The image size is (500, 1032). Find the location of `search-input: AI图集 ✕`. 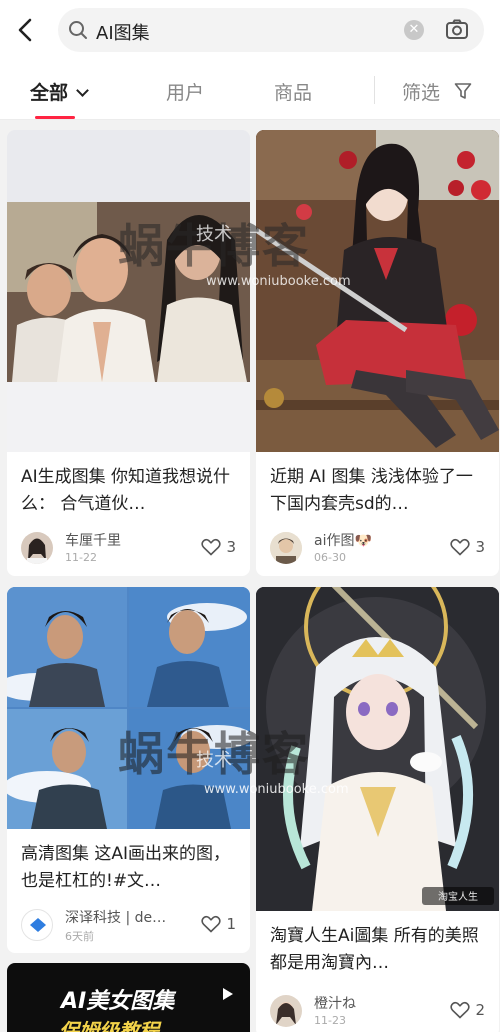

search-input: AI图集 ✕ is located at coordinates (271, 30).